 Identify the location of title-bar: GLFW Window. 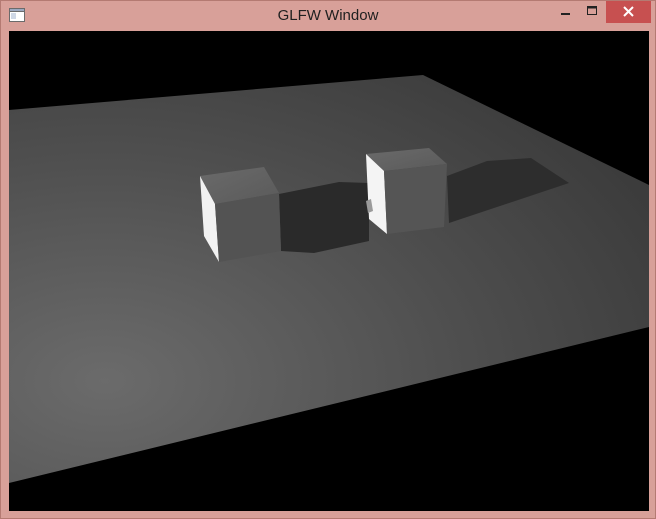
(328, 16).